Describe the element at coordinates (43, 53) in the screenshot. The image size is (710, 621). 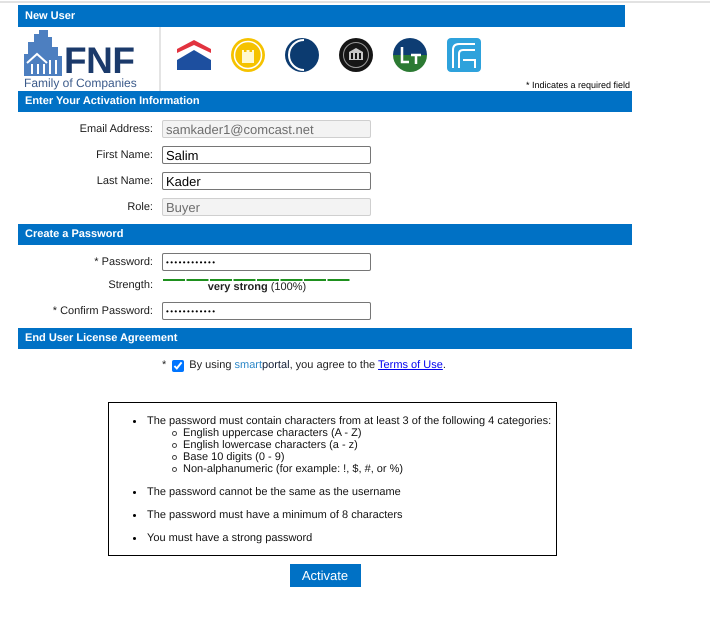
I see `buildings-icon` at that location.